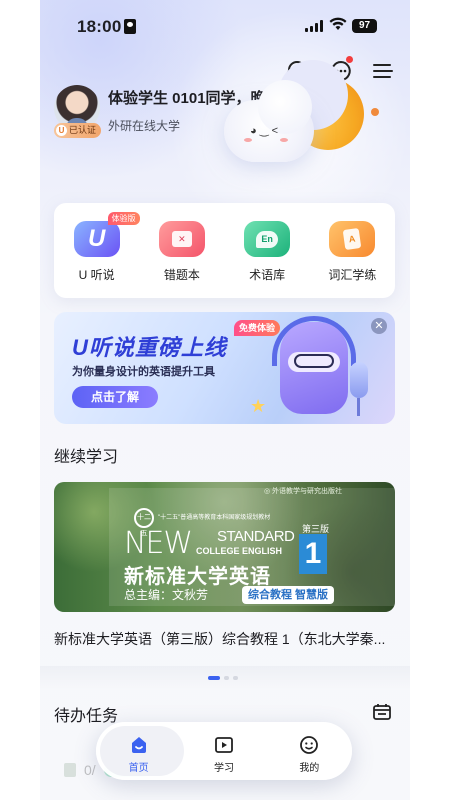 The image size is (450, 800). I want to click on cover-college-english: COLLEGE ENGLISH, so click(239, 551).